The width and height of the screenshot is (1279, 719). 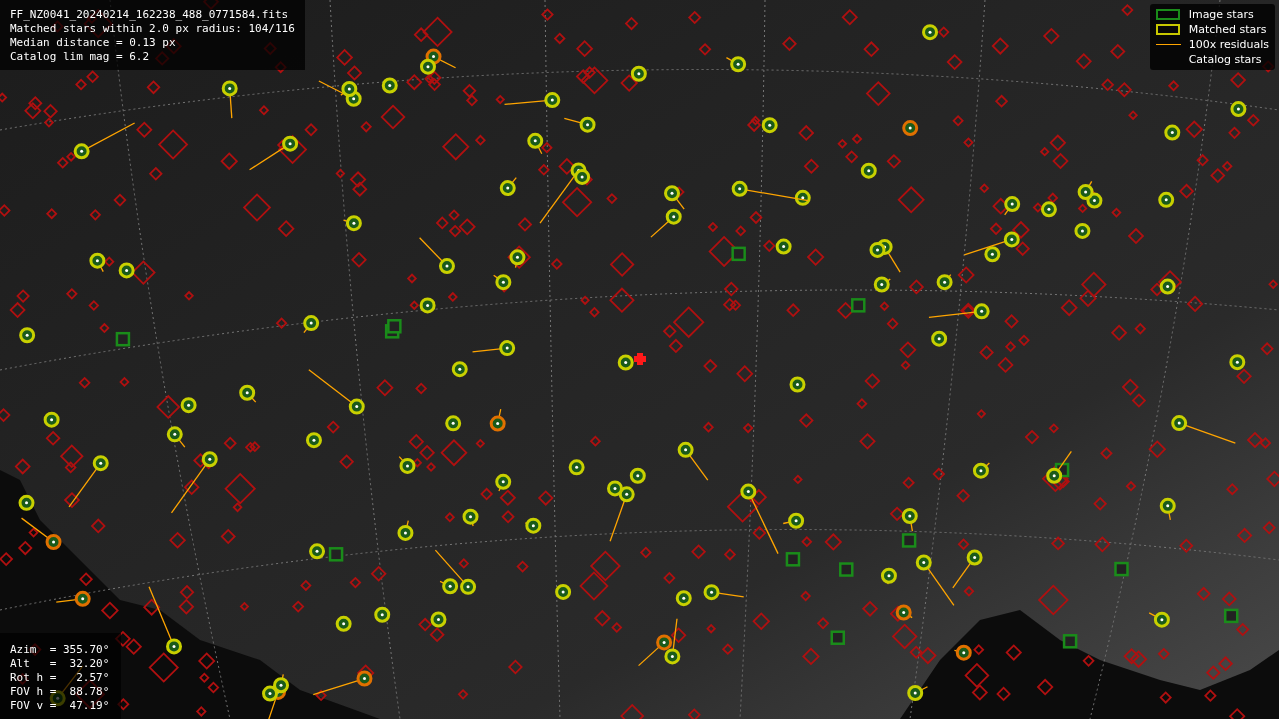 What do you see at coordinates (60, 650) in the screenshot?
I see `pointing-text: Azim = 355.70°` at bounding box center [60, 650].